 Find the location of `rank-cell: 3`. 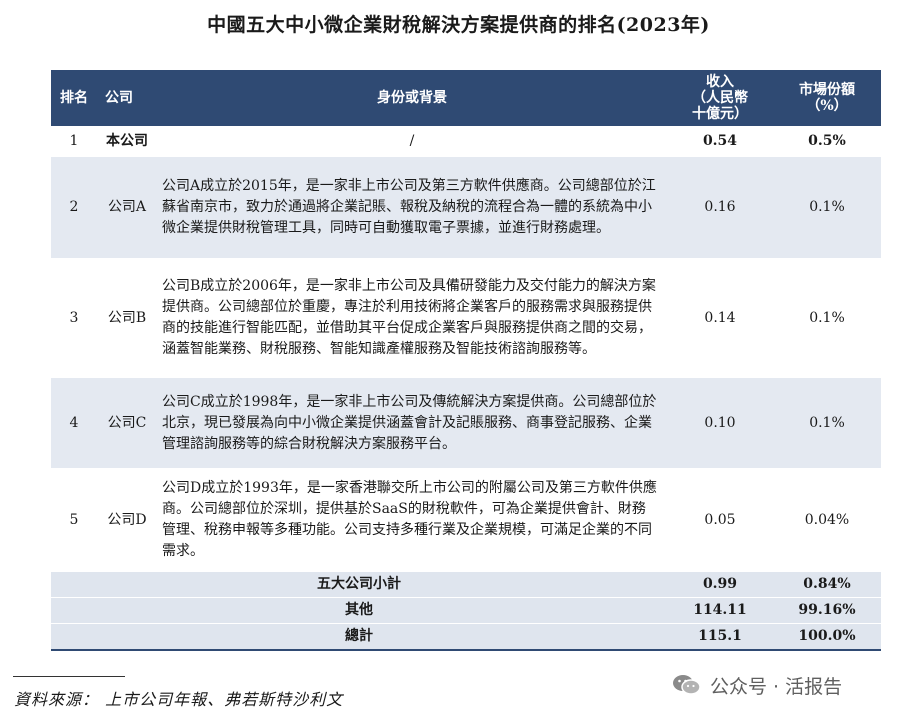

rank-cell: 3 is located at coordinates (74, 317).